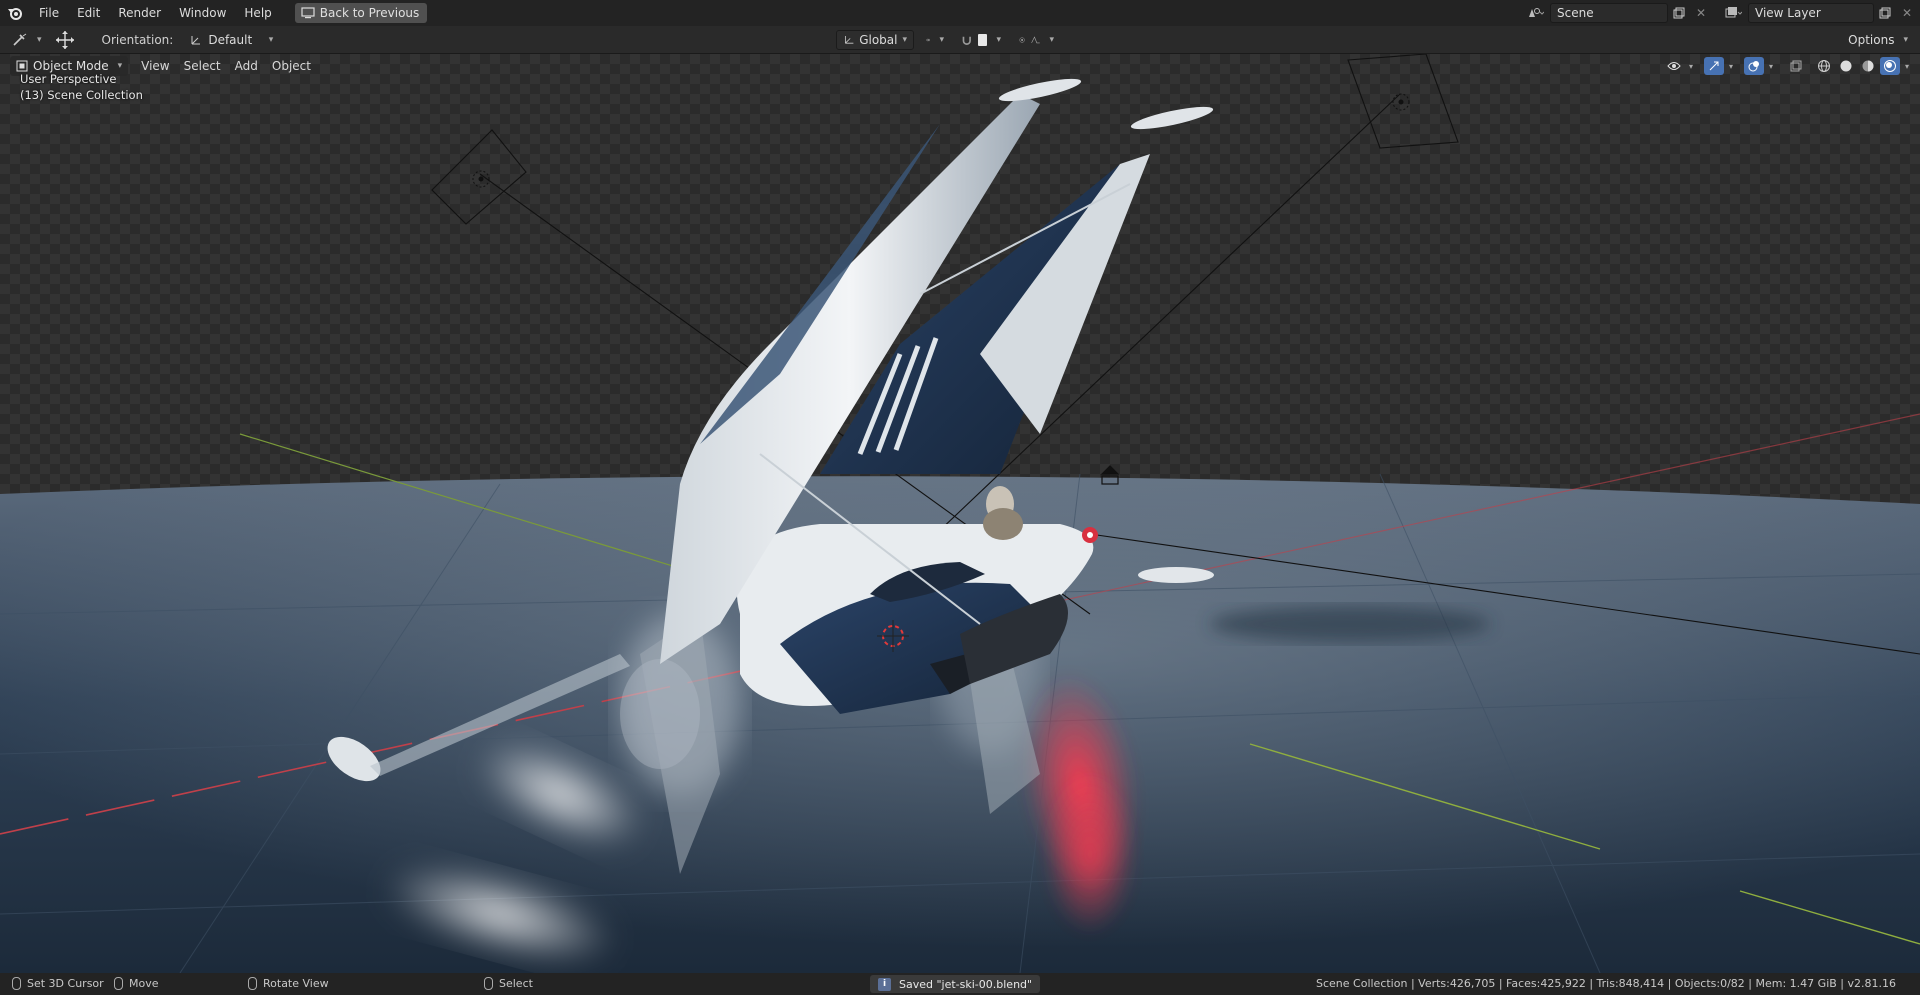 The width and height of the screenshot is (1920, 995). I want to click on info-icon: i, so click(884, 984).